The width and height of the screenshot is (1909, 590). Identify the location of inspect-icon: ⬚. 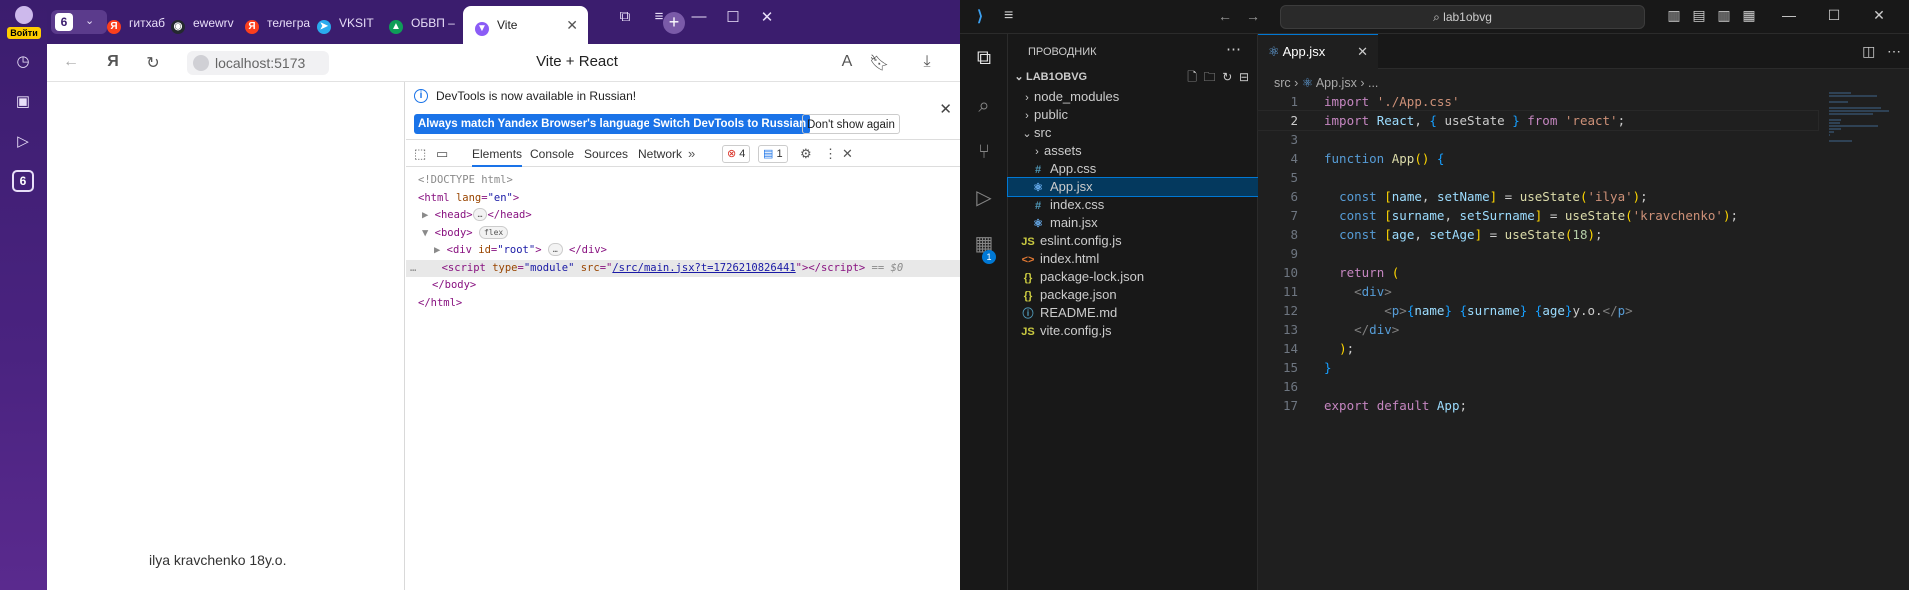
(420, 154).